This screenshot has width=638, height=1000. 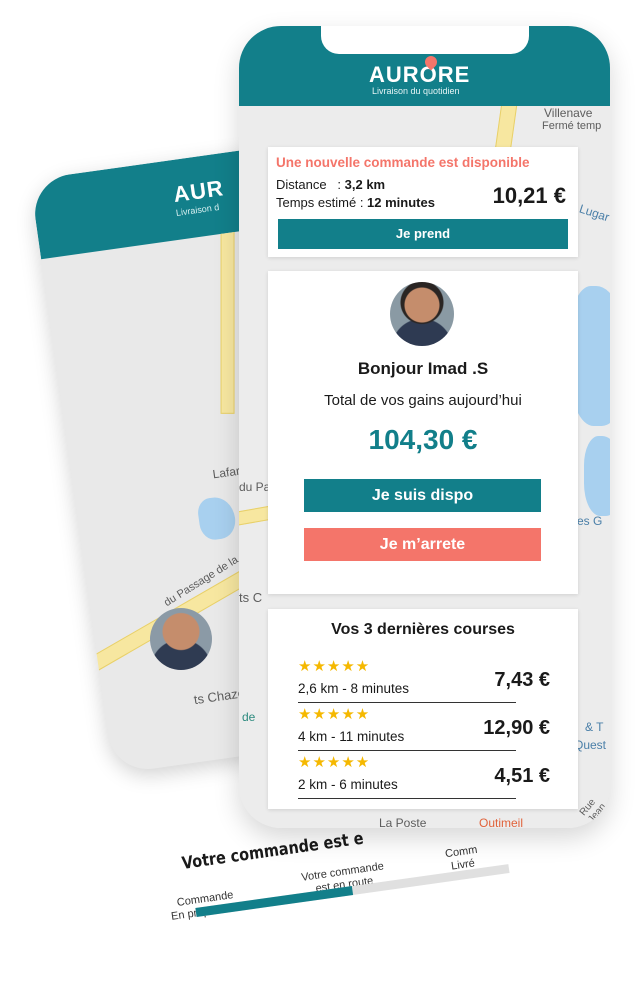 What do you see at coordinates (572, 126) in the screenshot?
I see `map-label: Fermé temp` at bounding box center [572, 126].